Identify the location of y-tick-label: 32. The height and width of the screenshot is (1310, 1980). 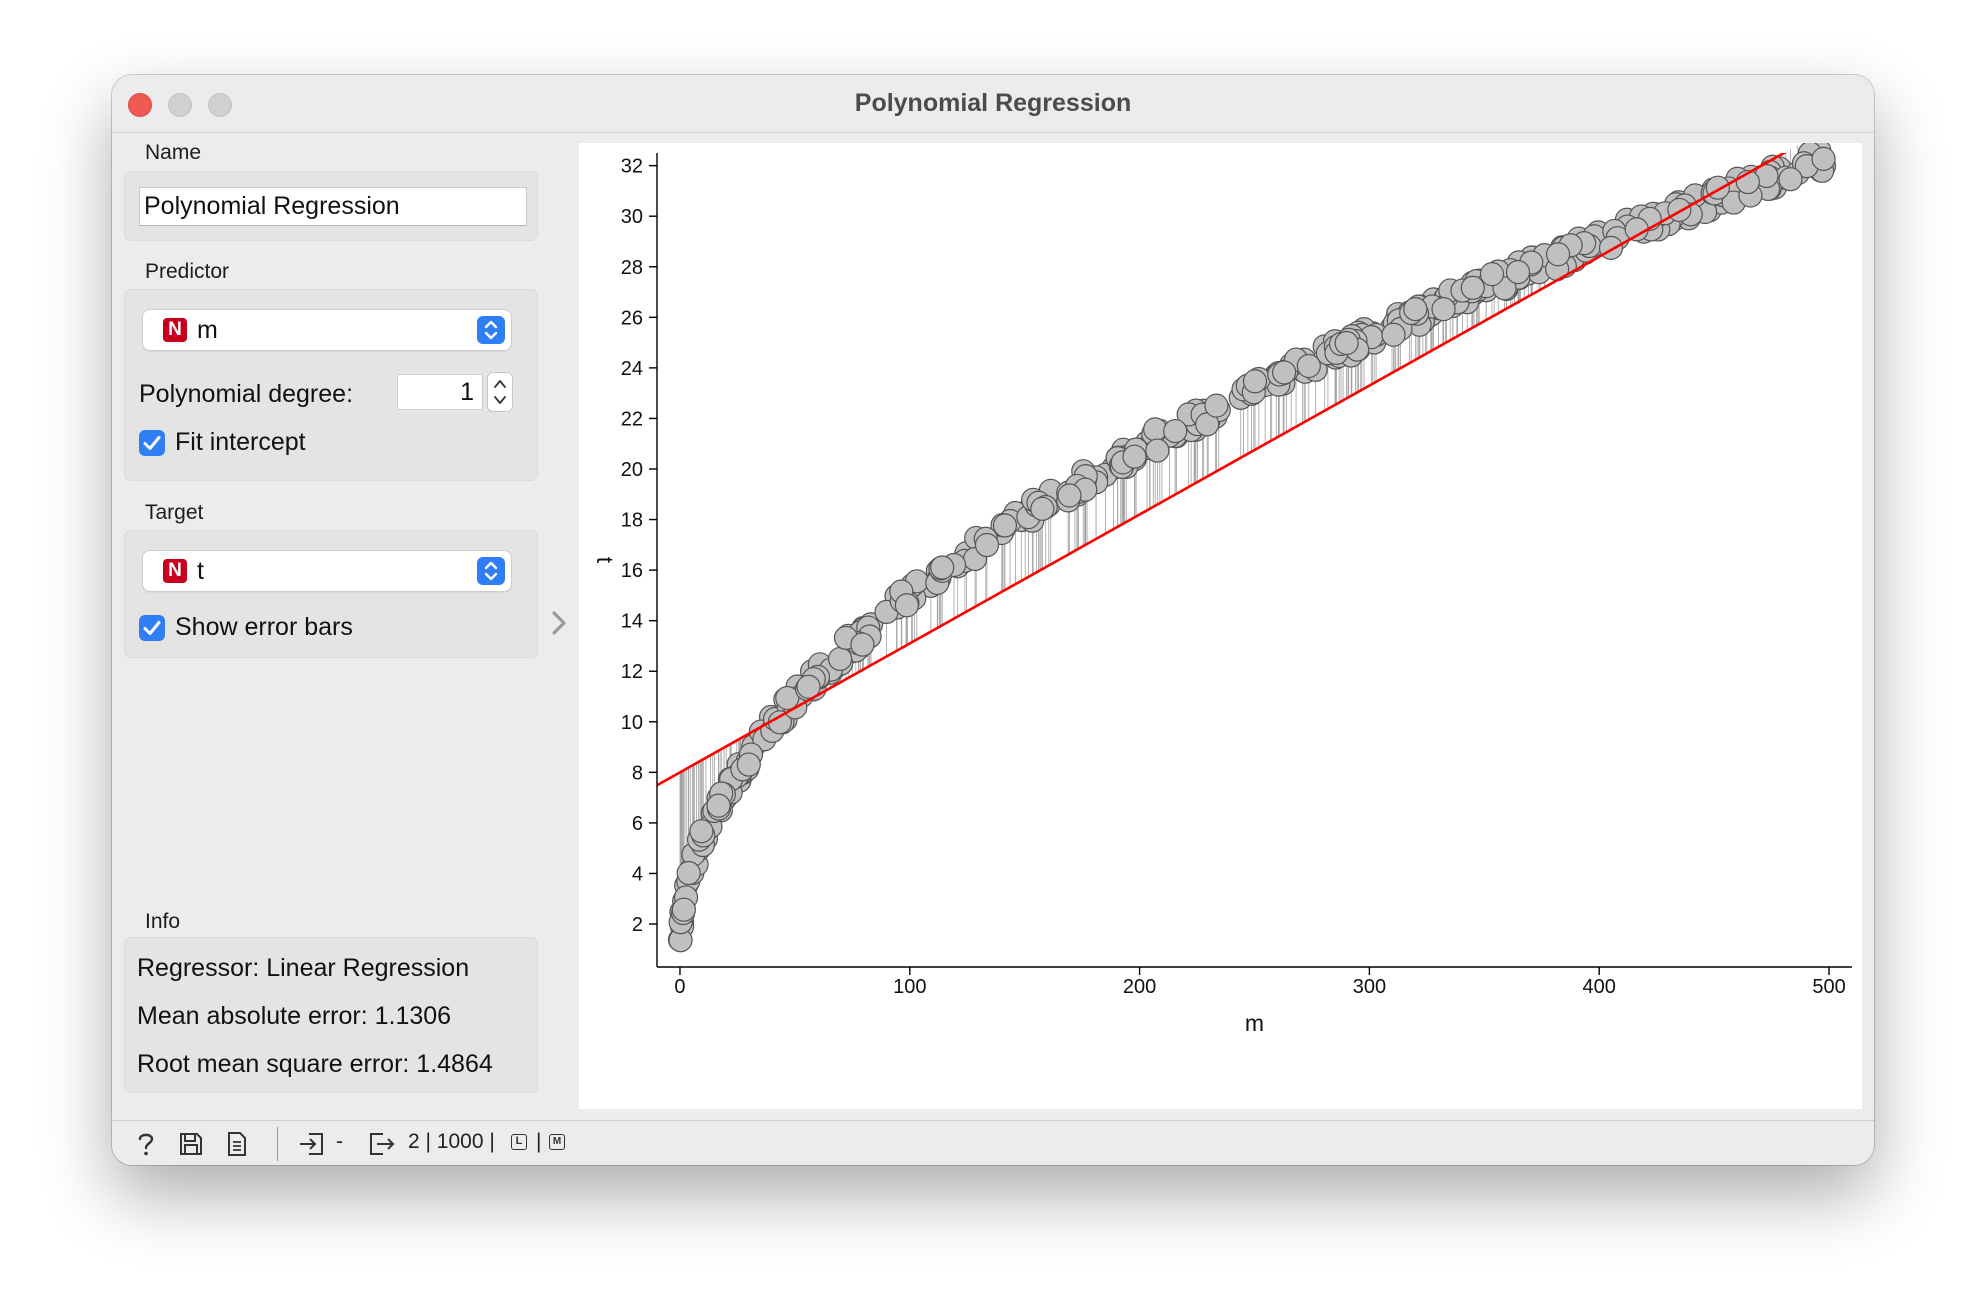
(632, 167).